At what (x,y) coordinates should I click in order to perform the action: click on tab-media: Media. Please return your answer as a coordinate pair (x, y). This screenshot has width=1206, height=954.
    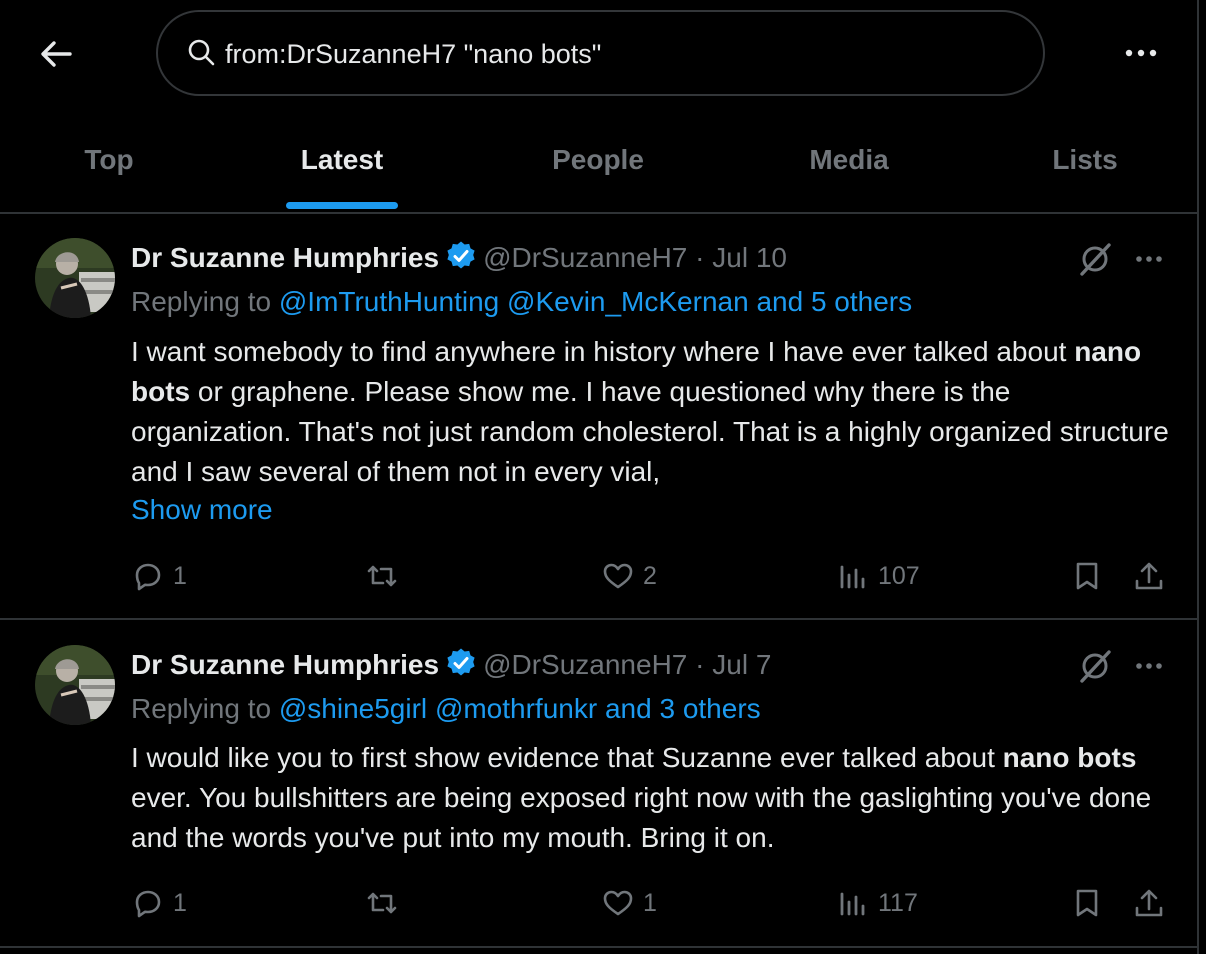
    Looking at the image, I should click on (849, 165).